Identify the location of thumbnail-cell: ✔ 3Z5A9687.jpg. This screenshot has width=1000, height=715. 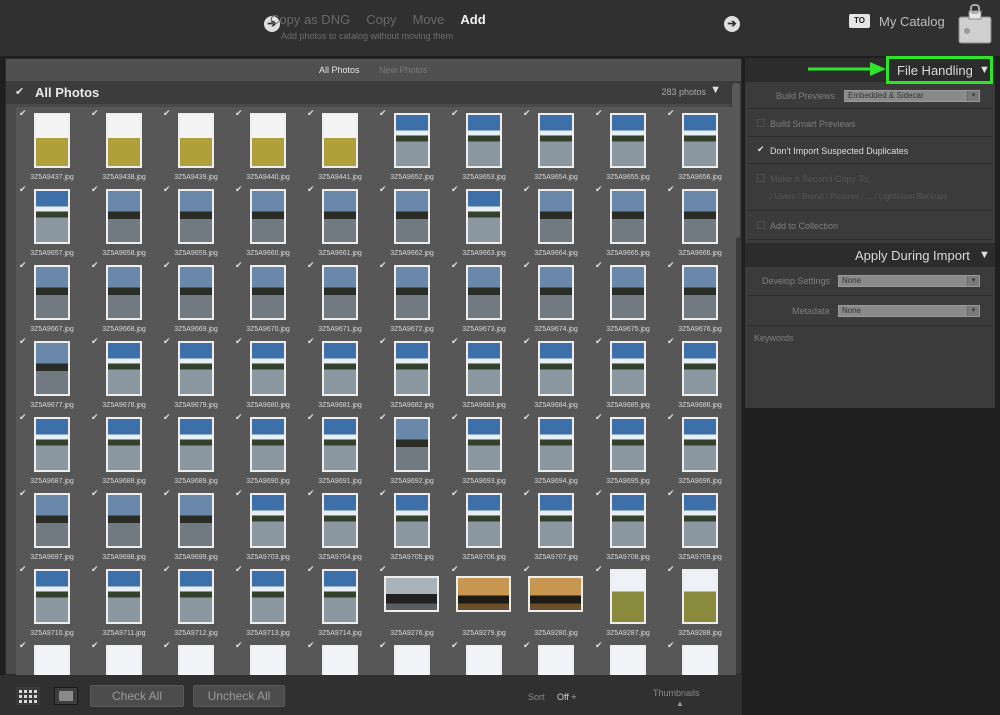
(52, 449).